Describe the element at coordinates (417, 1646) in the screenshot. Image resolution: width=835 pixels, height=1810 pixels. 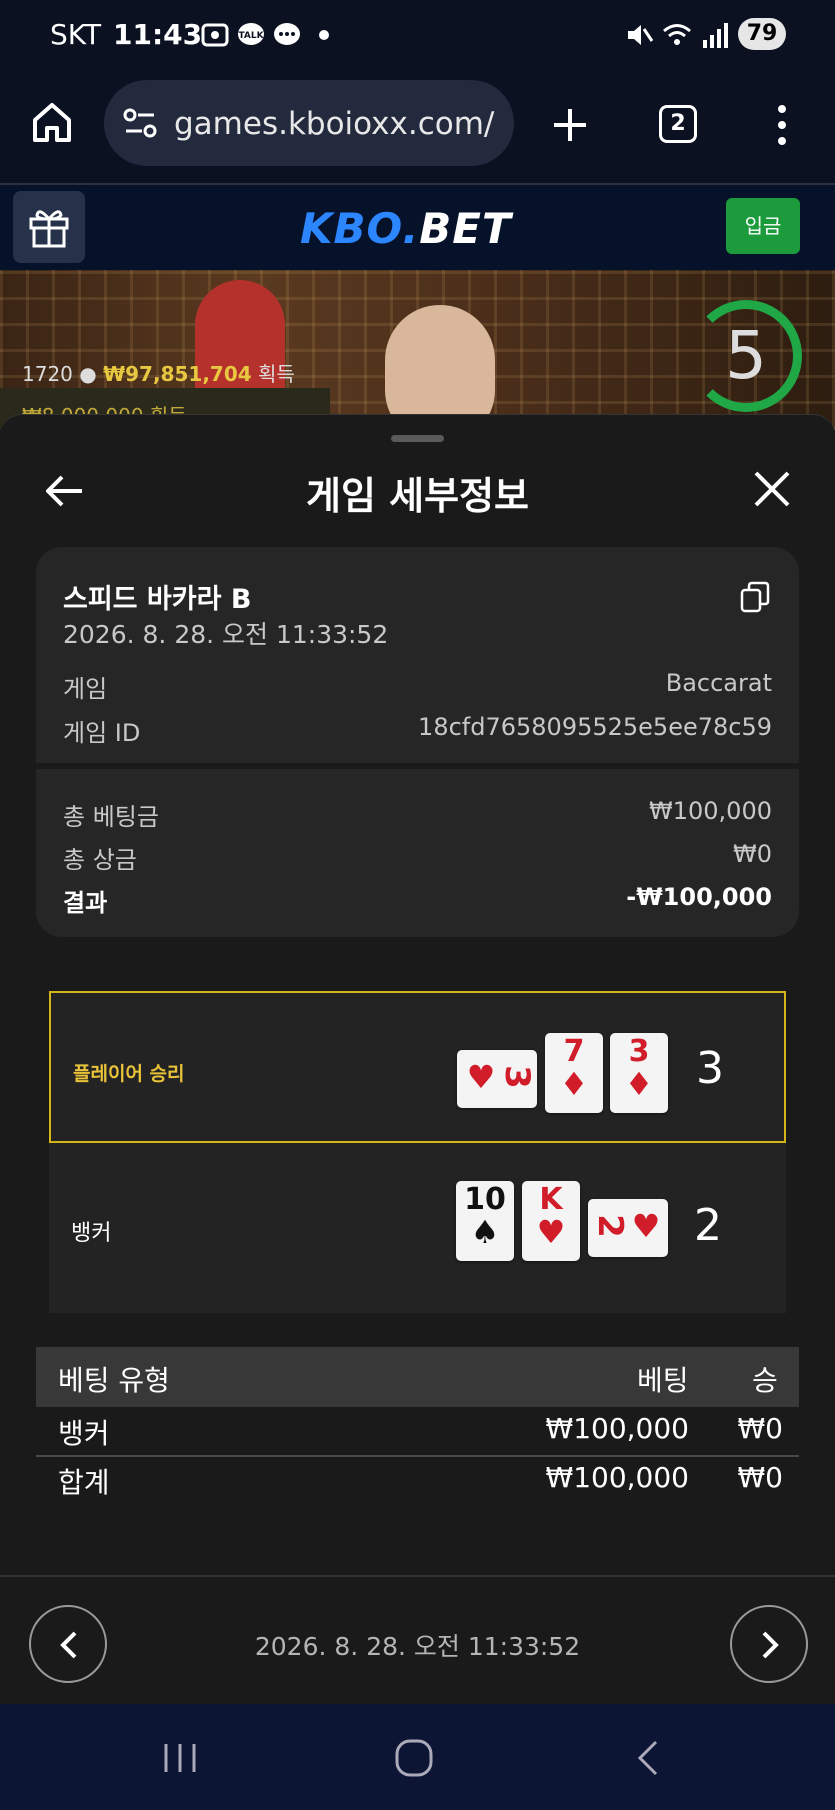
I see `footer-datetime: 2026. 8. 28. 오전 11:33:52` at that location.